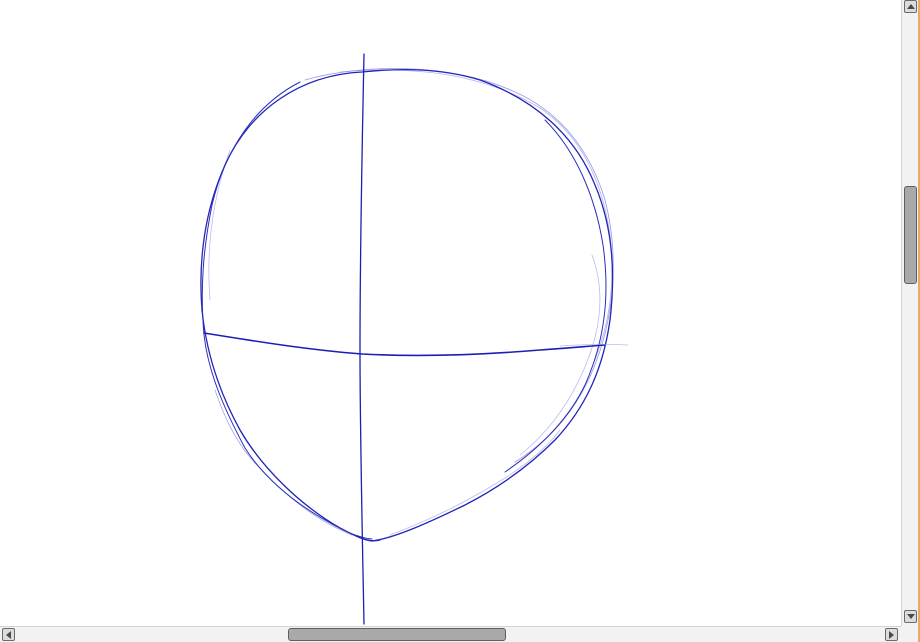 The width and height of the screenshot is (920, 642). Describe the element at coordinates (404, 344) in the screenshot. I see `horizontal-guideline` at that location.